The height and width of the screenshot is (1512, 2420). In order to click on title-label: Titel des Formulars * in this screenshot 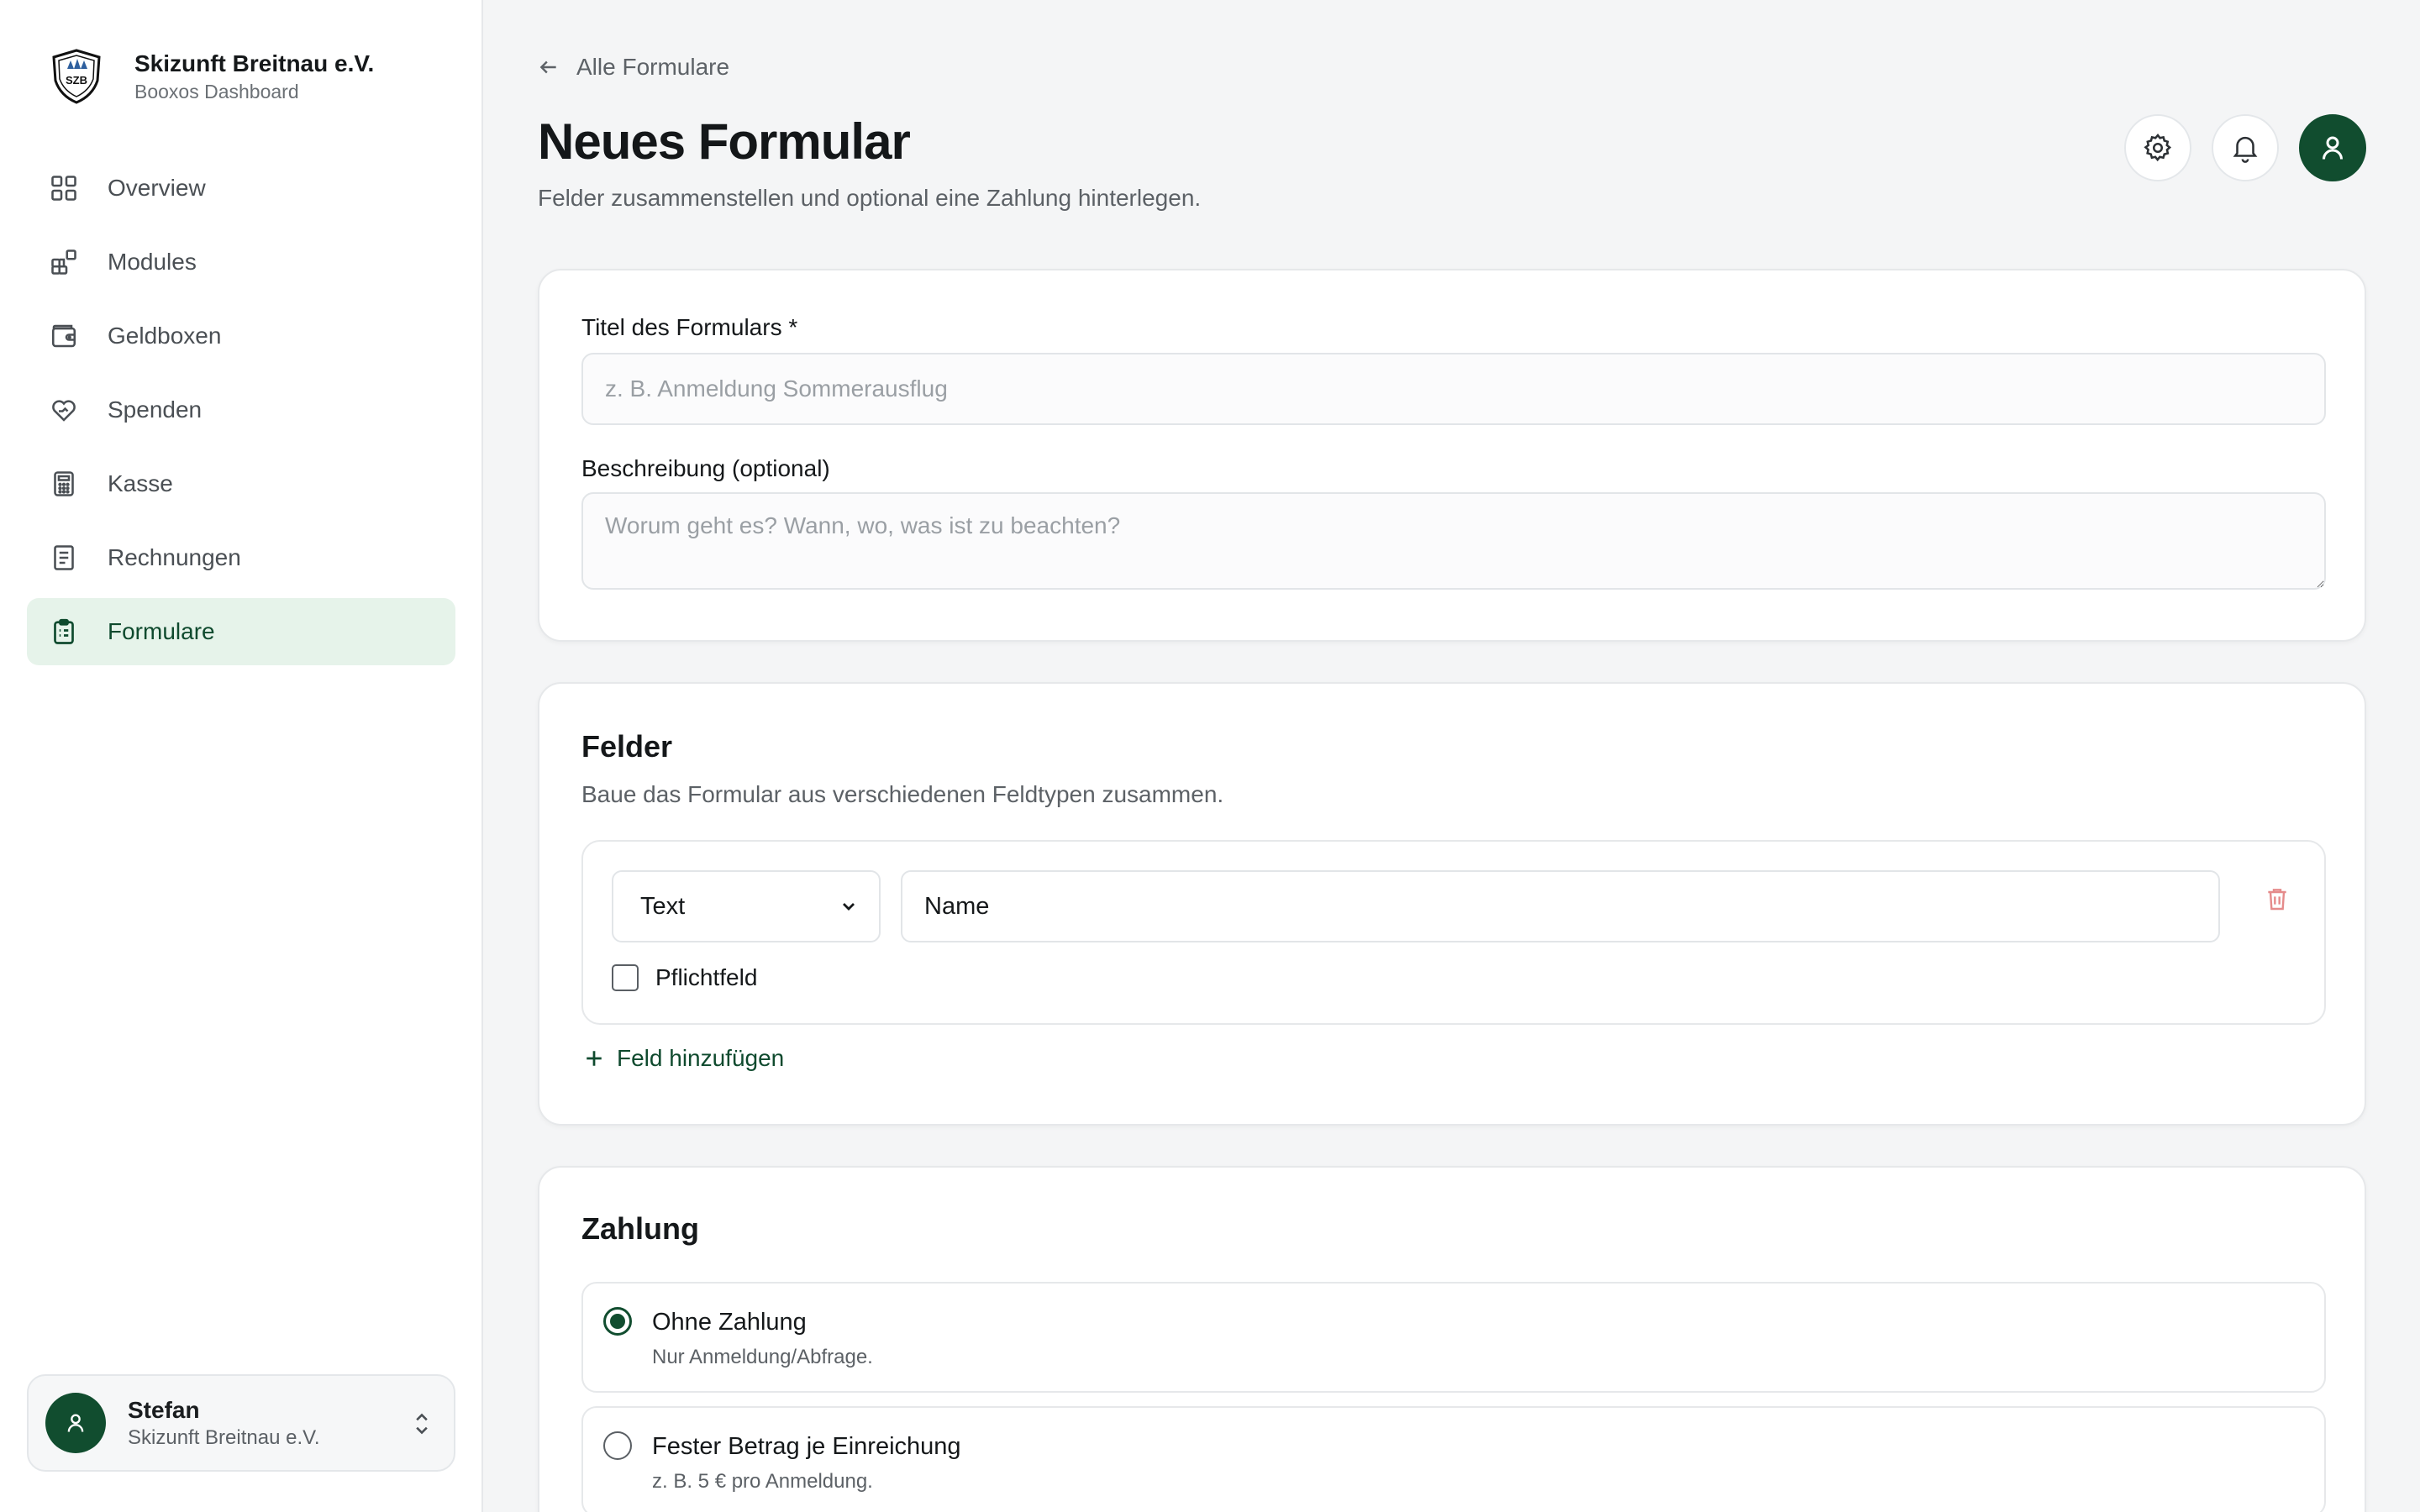, I will do `click(689, 327)`.